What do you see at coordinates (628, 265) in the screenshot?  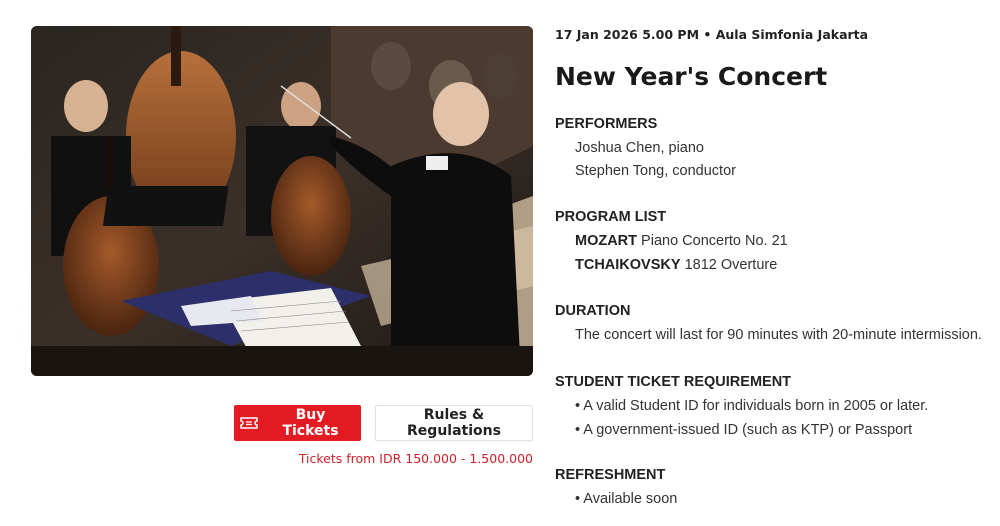 I see `program-composer: TCHAIKOVSKY` at bounding box center [628, 265].